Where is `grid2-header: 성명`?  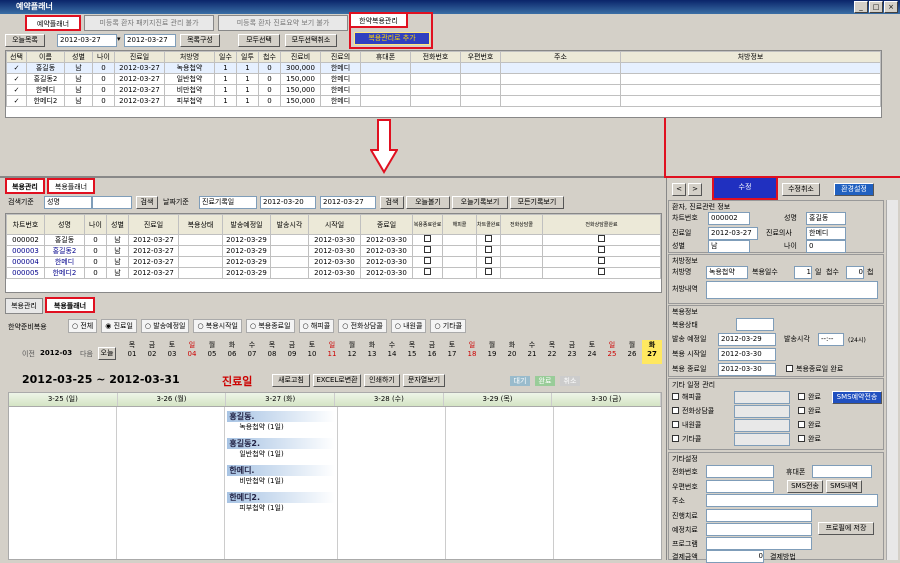 grid2-header: 성명 is located at coordinates (64, 224).